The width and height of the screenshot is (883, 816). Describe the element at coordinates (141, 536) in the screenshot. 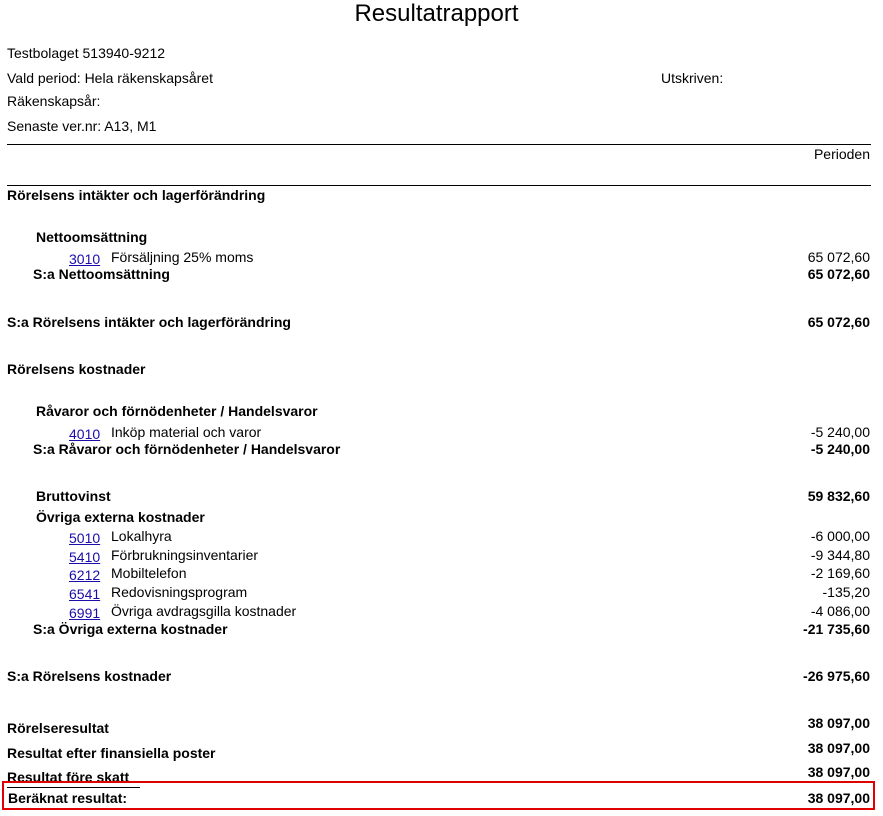

I see `account-name-5010: Lokalhyra` at that location.